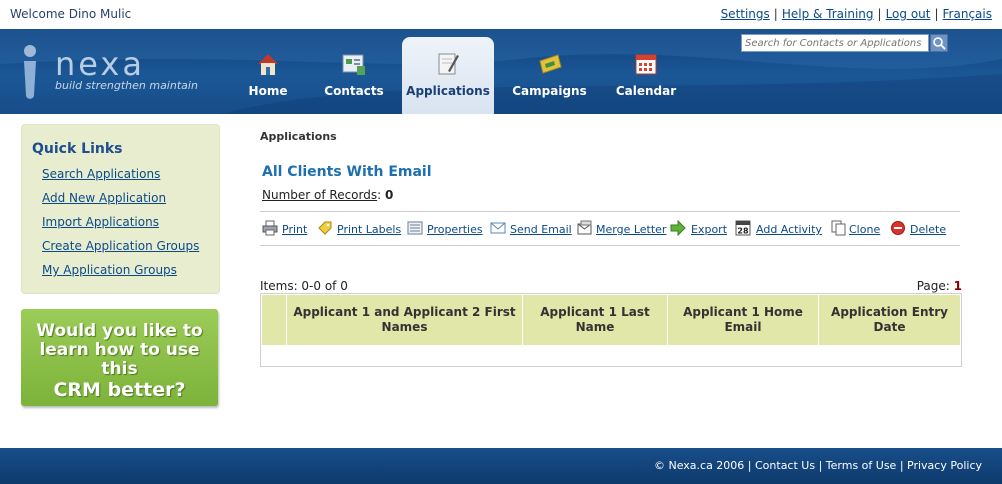 The width and height of the screenshot is (1002, 484). What do you see at coordinates (320, 195) in the screenshot?
I see `record-count-label: Number of Records` at bounding box center [320, 195].